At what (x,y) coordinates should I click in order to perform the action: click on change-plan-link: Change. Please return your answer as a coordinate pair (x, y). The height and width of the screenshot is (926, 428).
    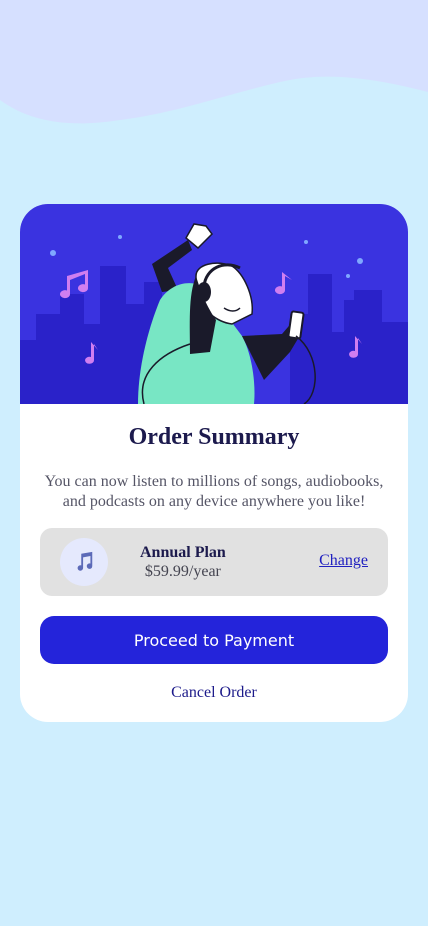
    Looking at the image, I should click on (343, 561).